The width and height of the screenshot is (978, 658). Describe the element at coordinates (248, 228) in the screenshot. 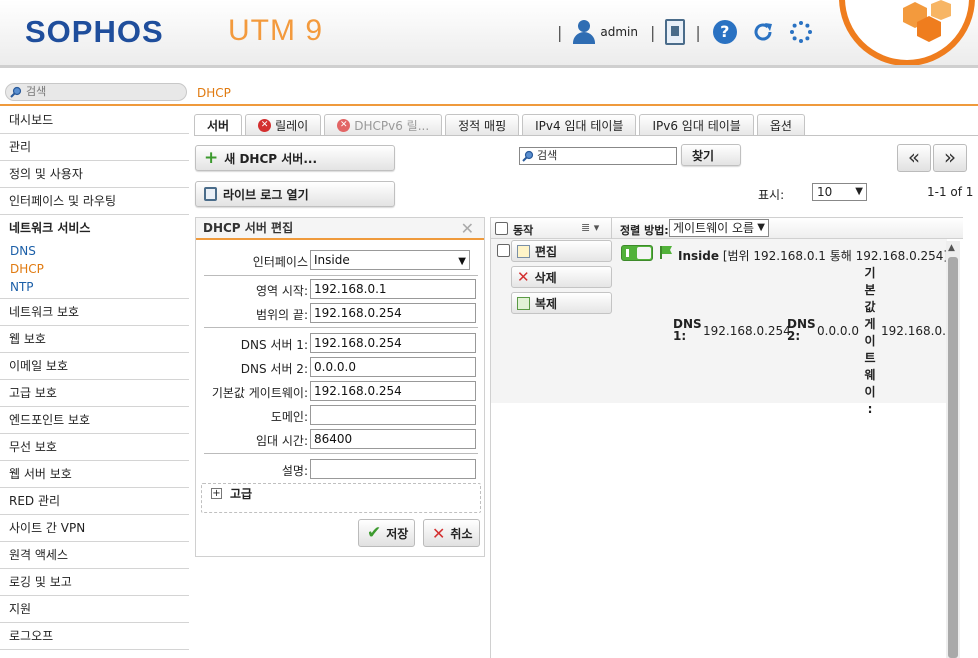

I see `panel-title: DHCP 서버 편집` at that location.